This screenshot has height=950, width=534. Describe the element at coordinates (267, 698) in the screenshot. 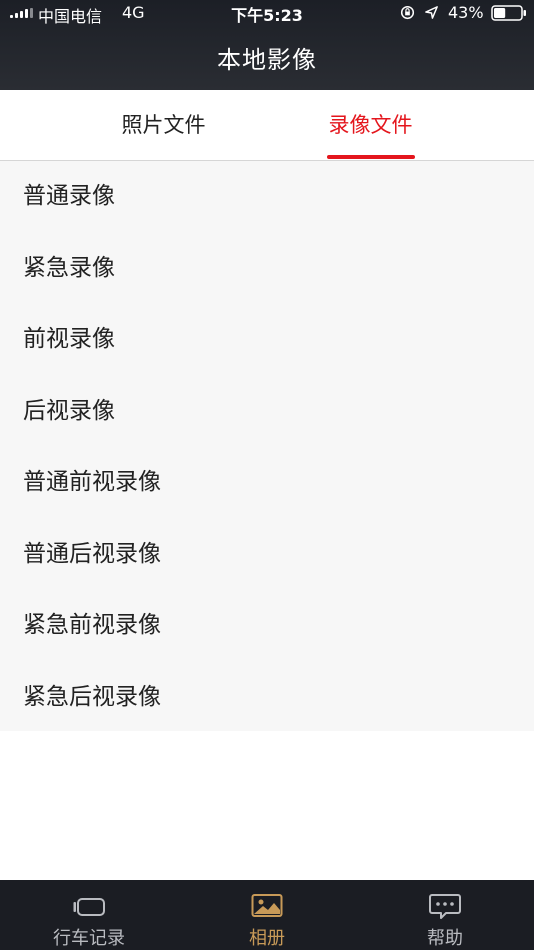

I see `list-item-emergency-rear-video: 紧急后视录像` at that location.